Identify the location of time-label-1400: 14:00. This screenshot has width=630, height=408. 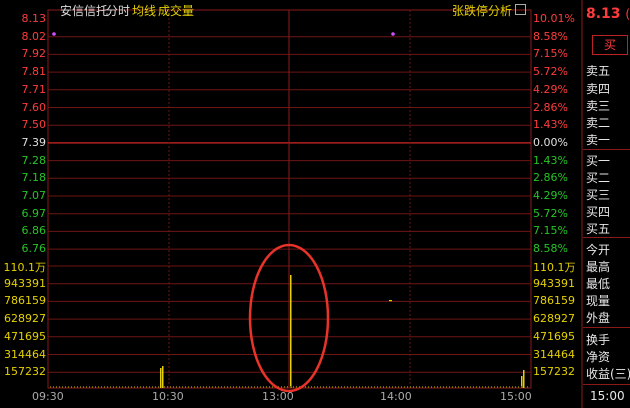
(396, 396).